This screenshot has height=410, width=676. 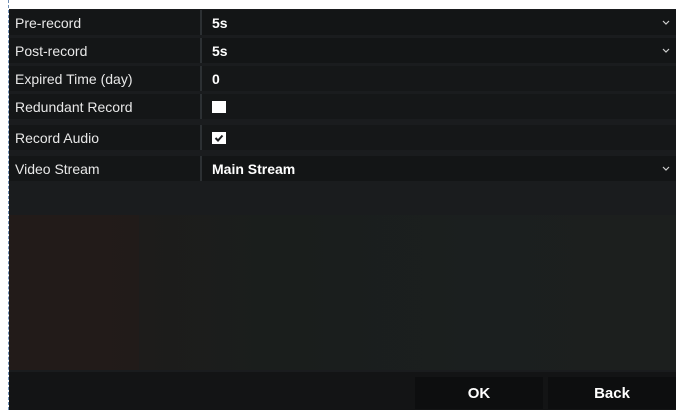 I want to click on expired-time-value: 0, so click(x=216, y=78).